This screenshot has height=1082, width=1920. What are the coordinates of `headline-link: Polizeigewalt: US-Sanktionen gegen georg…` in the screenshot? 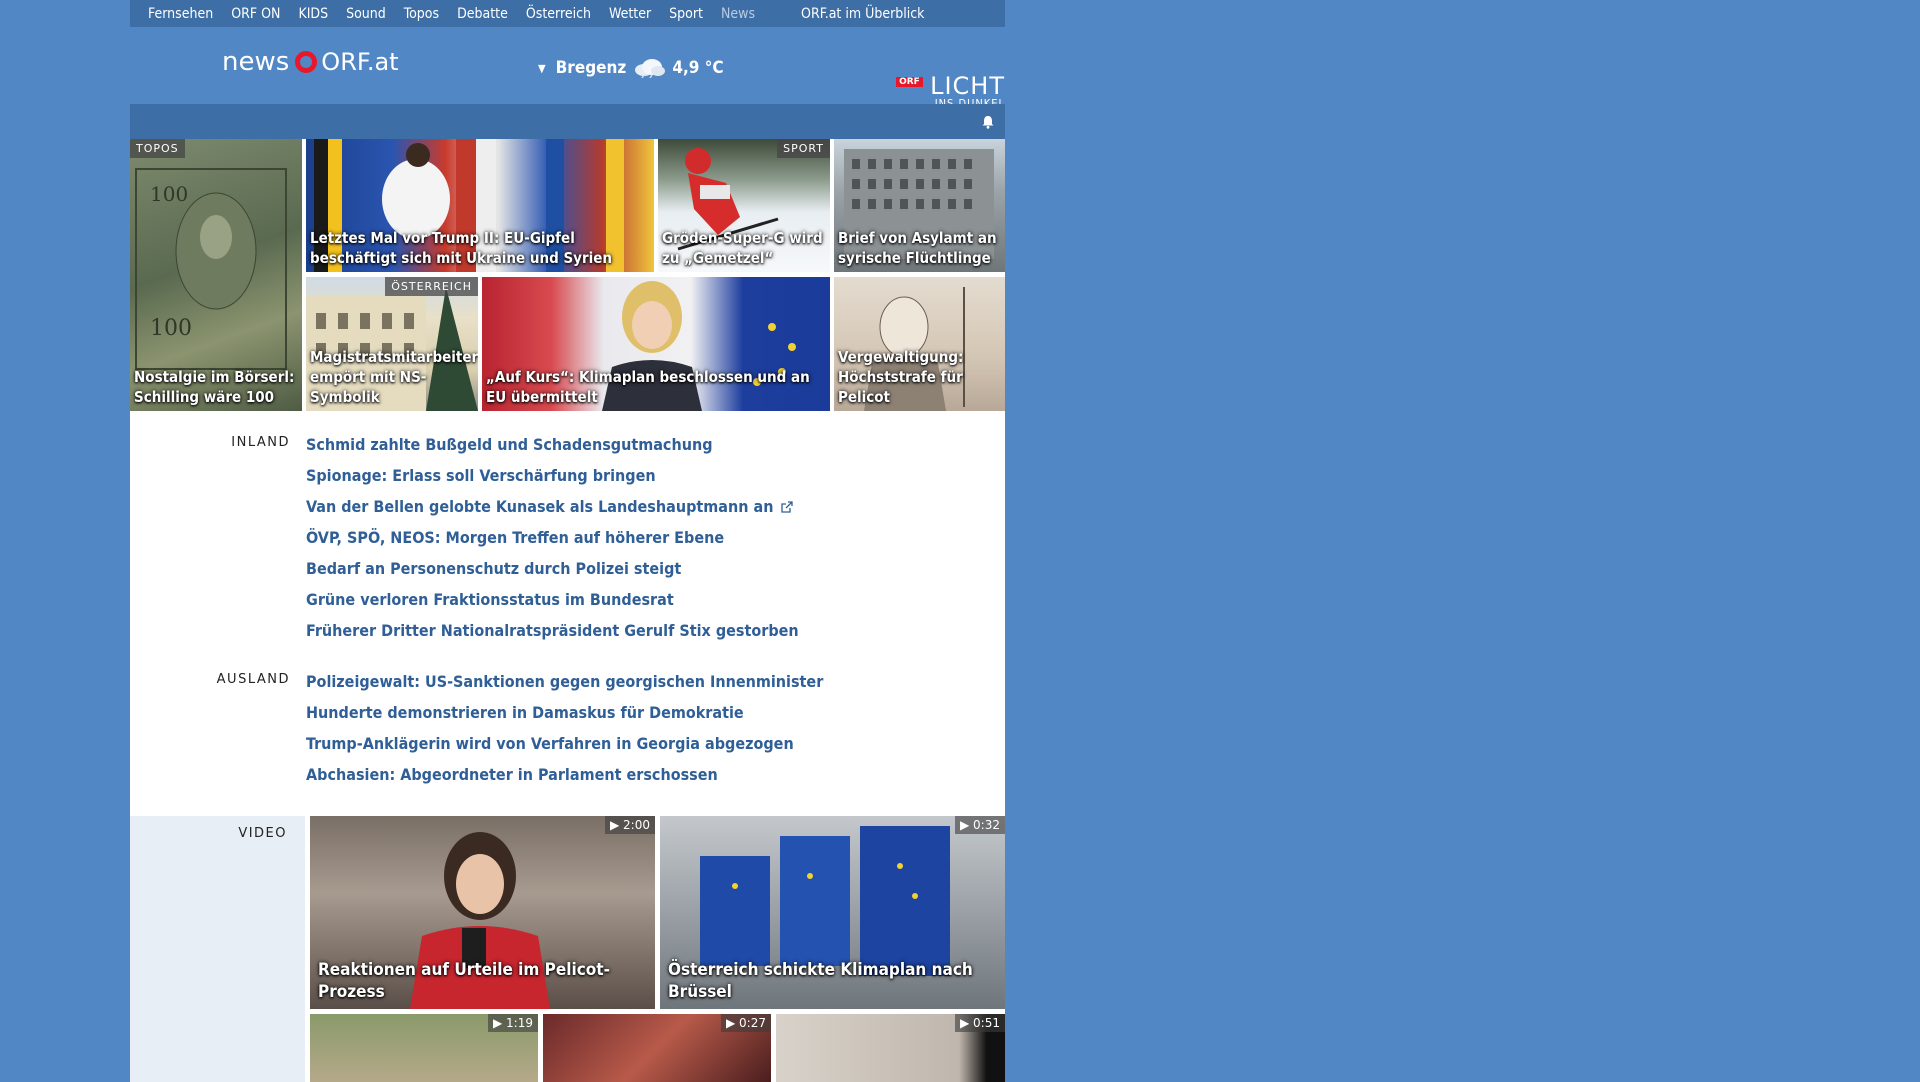 It's located at (564, 681).